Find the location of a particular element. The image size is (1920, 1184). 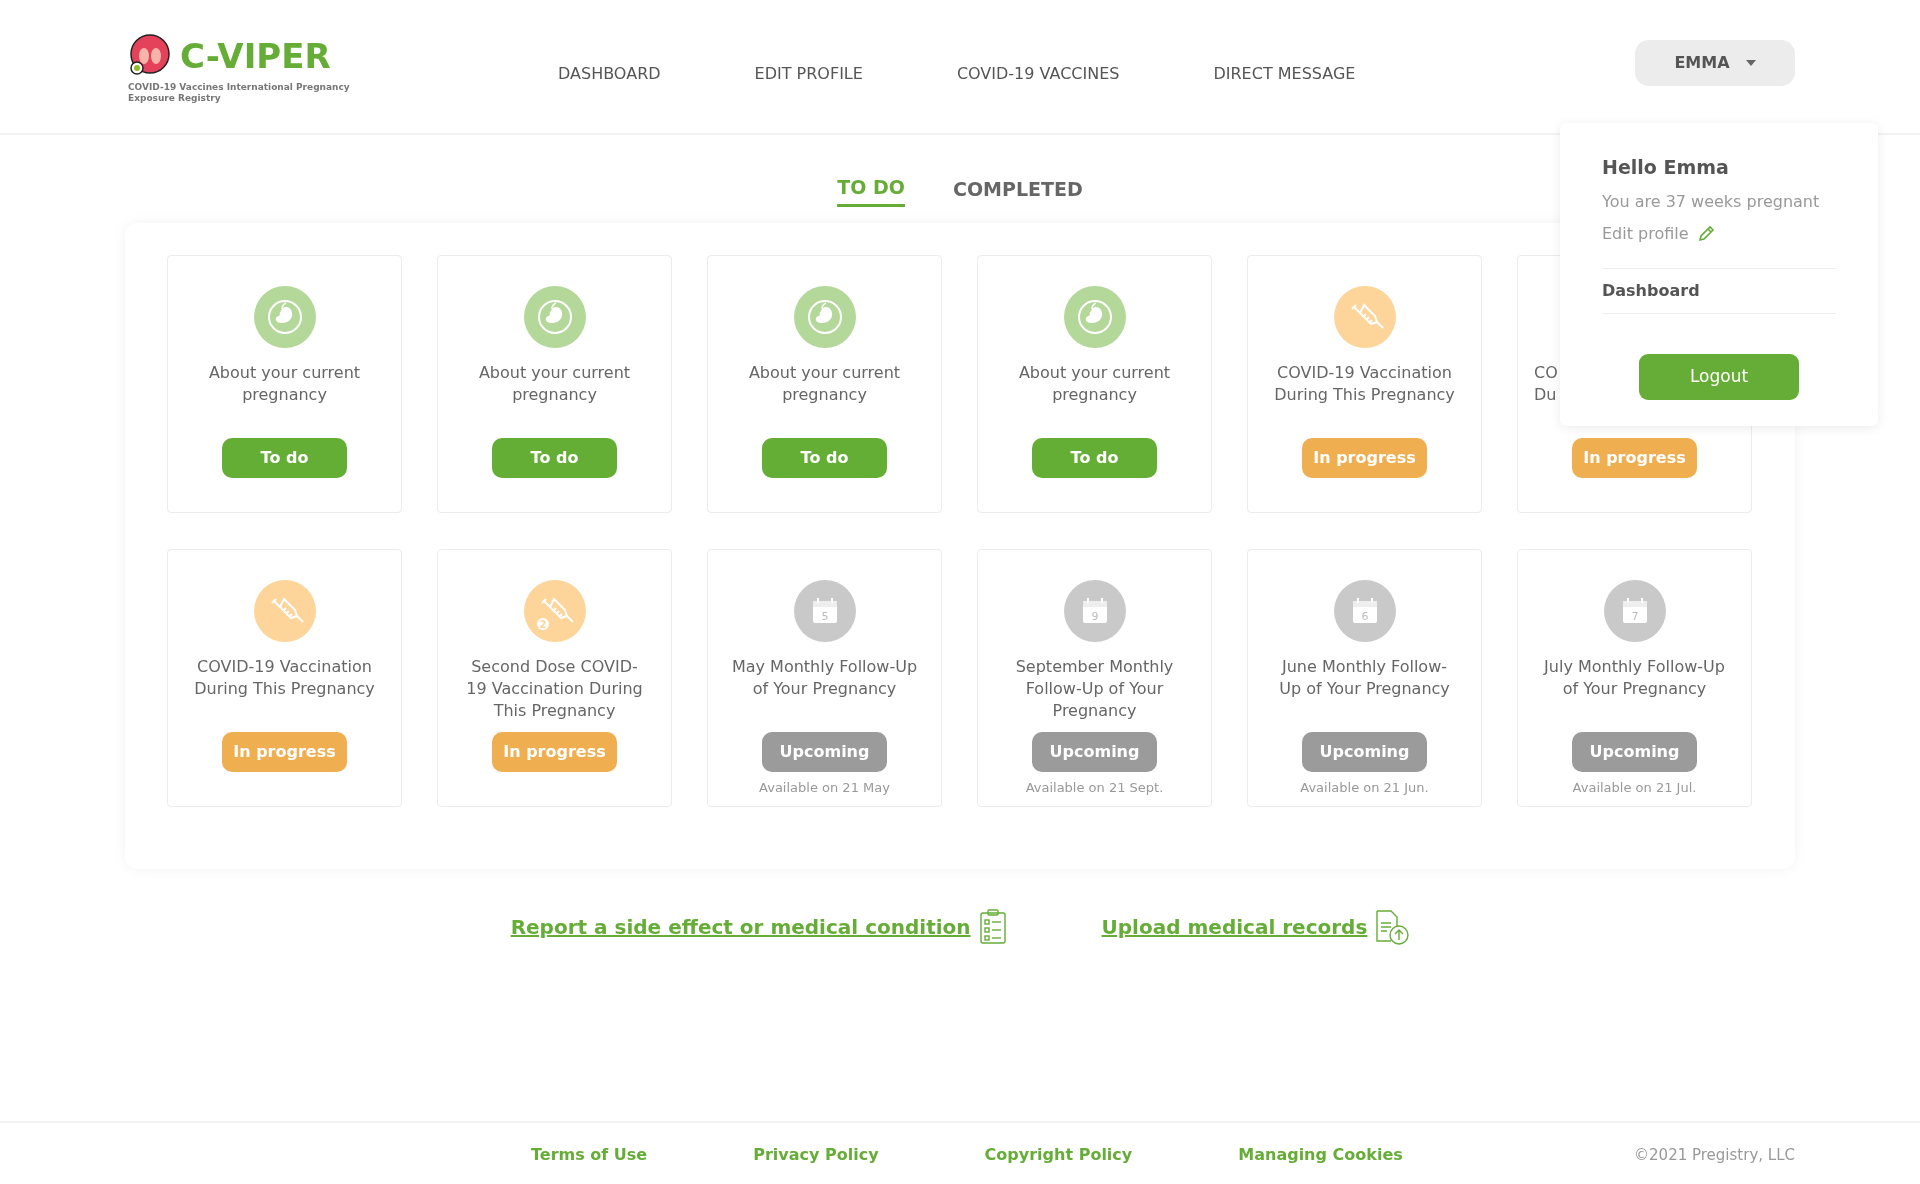

caret-icon is located at coordinates (1750, 63).